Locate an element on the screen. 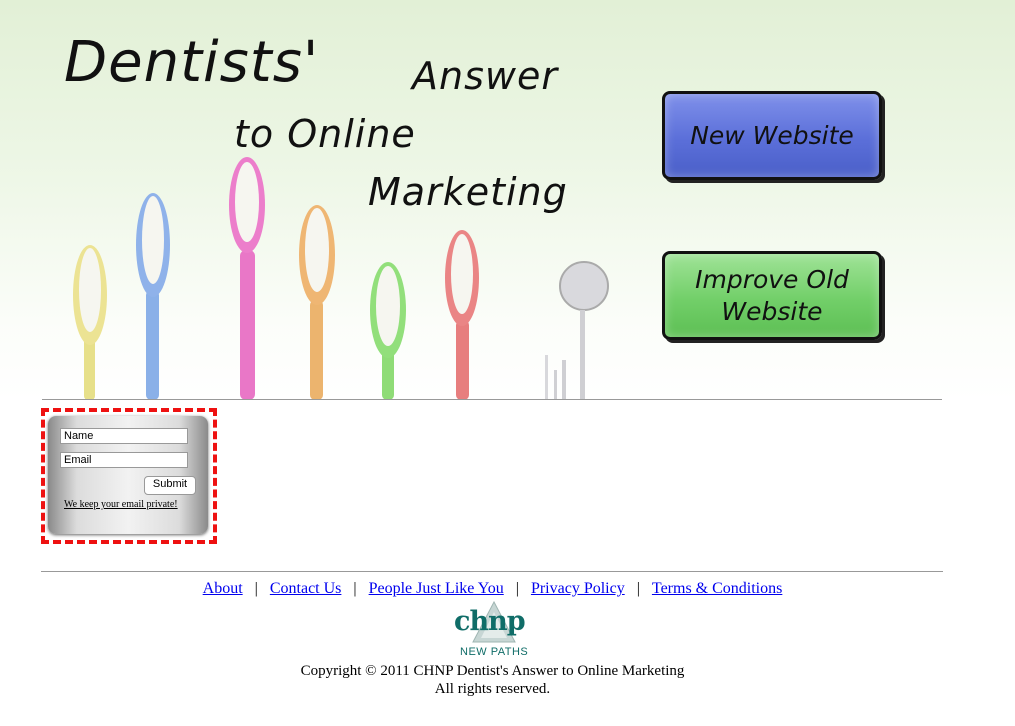 The width and height of the screenshot is (1015, 726). chnp-logo: chnp NEW PATHS is located at coordinates (494, 630).